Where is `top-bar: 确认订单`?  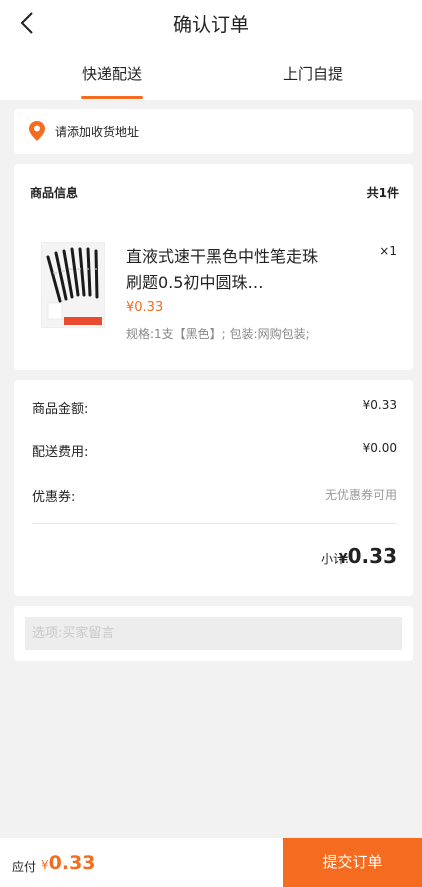
top-bar: 确认订单 is located at coordinates (211, 23).